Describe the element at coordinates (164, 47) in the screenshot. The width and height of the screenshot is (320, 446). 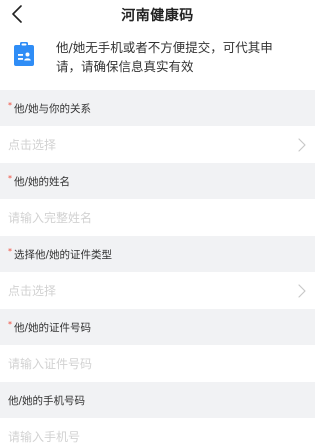
I see `notice-text-line1: 他/她无手机或者不方便提交，可代其申` at that location.